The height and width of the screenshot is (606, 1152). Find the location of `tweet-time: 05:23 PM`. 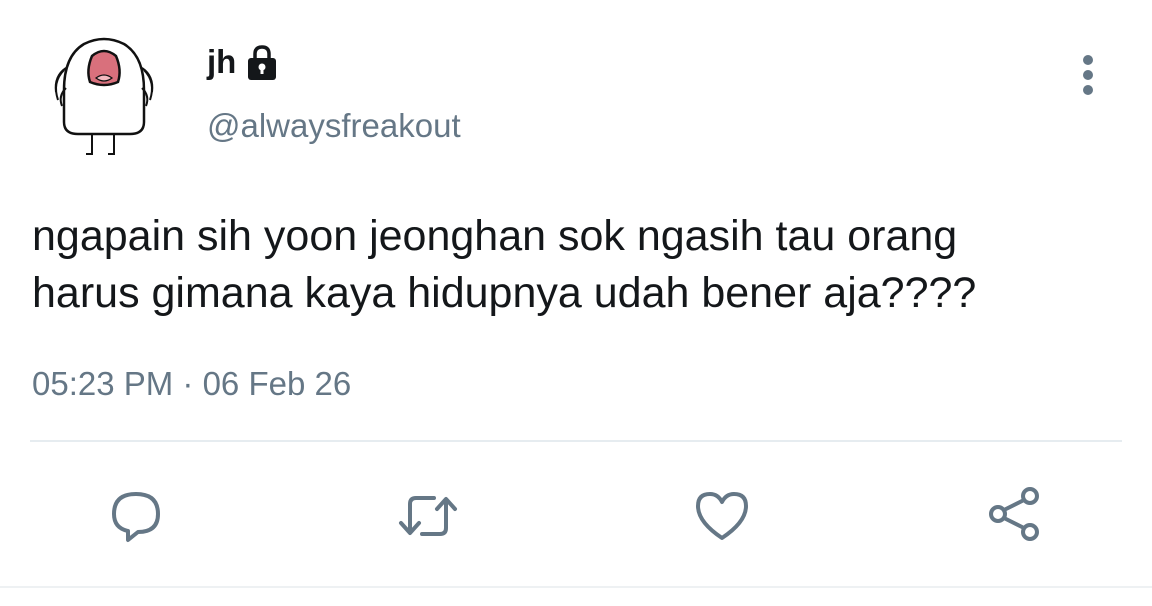

tweet-time: 05:23 PM is located at coordinates (103, 383).